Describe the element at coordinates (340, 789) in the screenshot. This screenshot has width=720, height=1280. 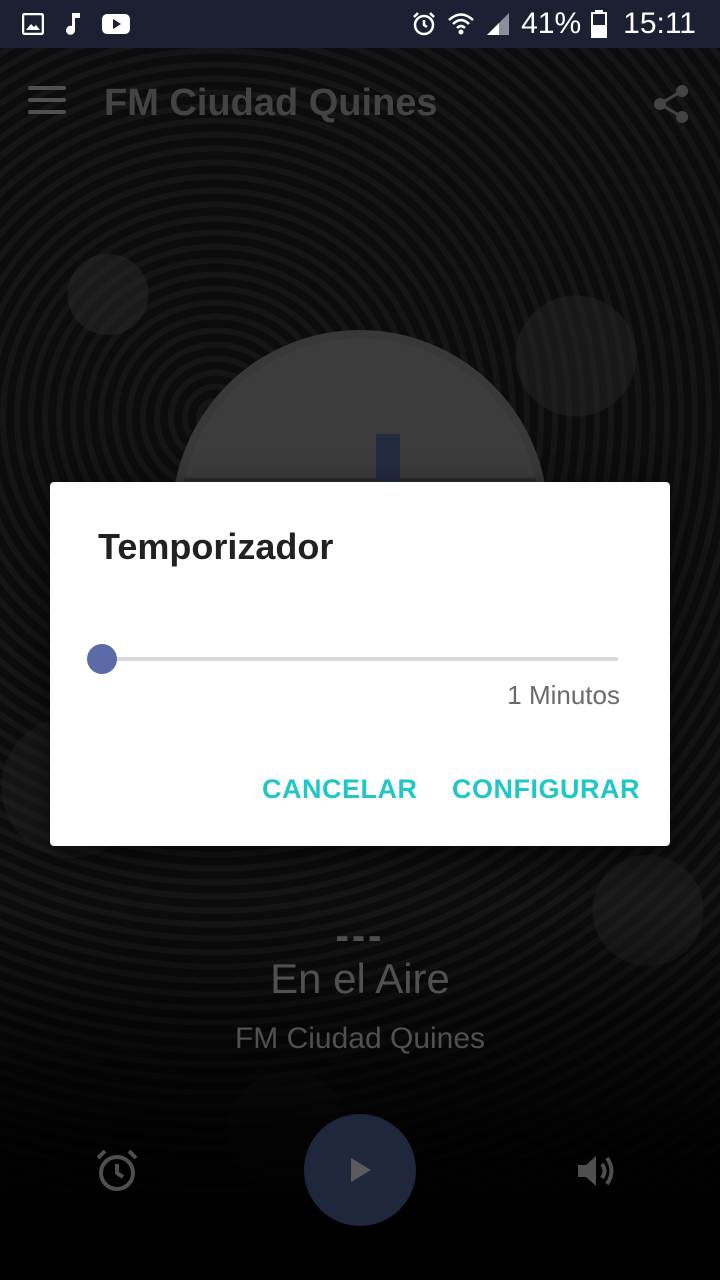
I see `cancel-button: CANCELAR` at that location.